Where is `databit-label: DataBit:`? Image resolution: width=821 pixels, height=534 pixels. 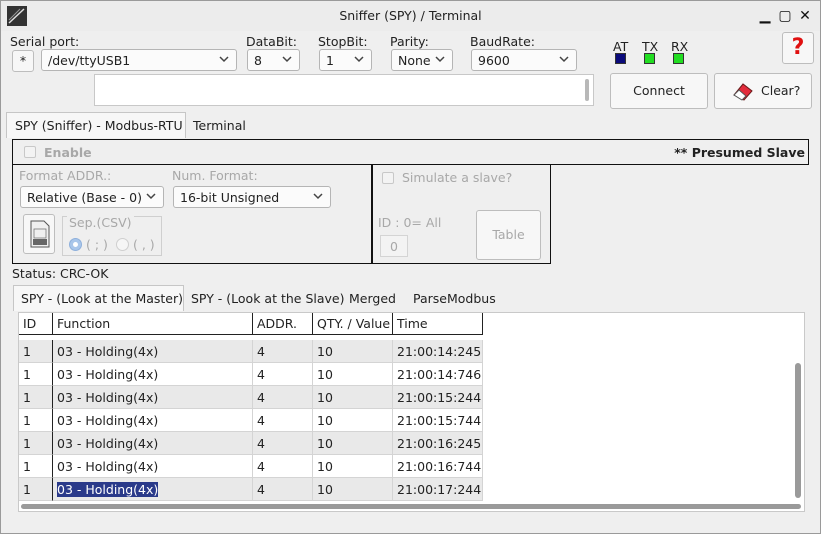
databit-label: DataBit: is located at coordinates (272, 41).